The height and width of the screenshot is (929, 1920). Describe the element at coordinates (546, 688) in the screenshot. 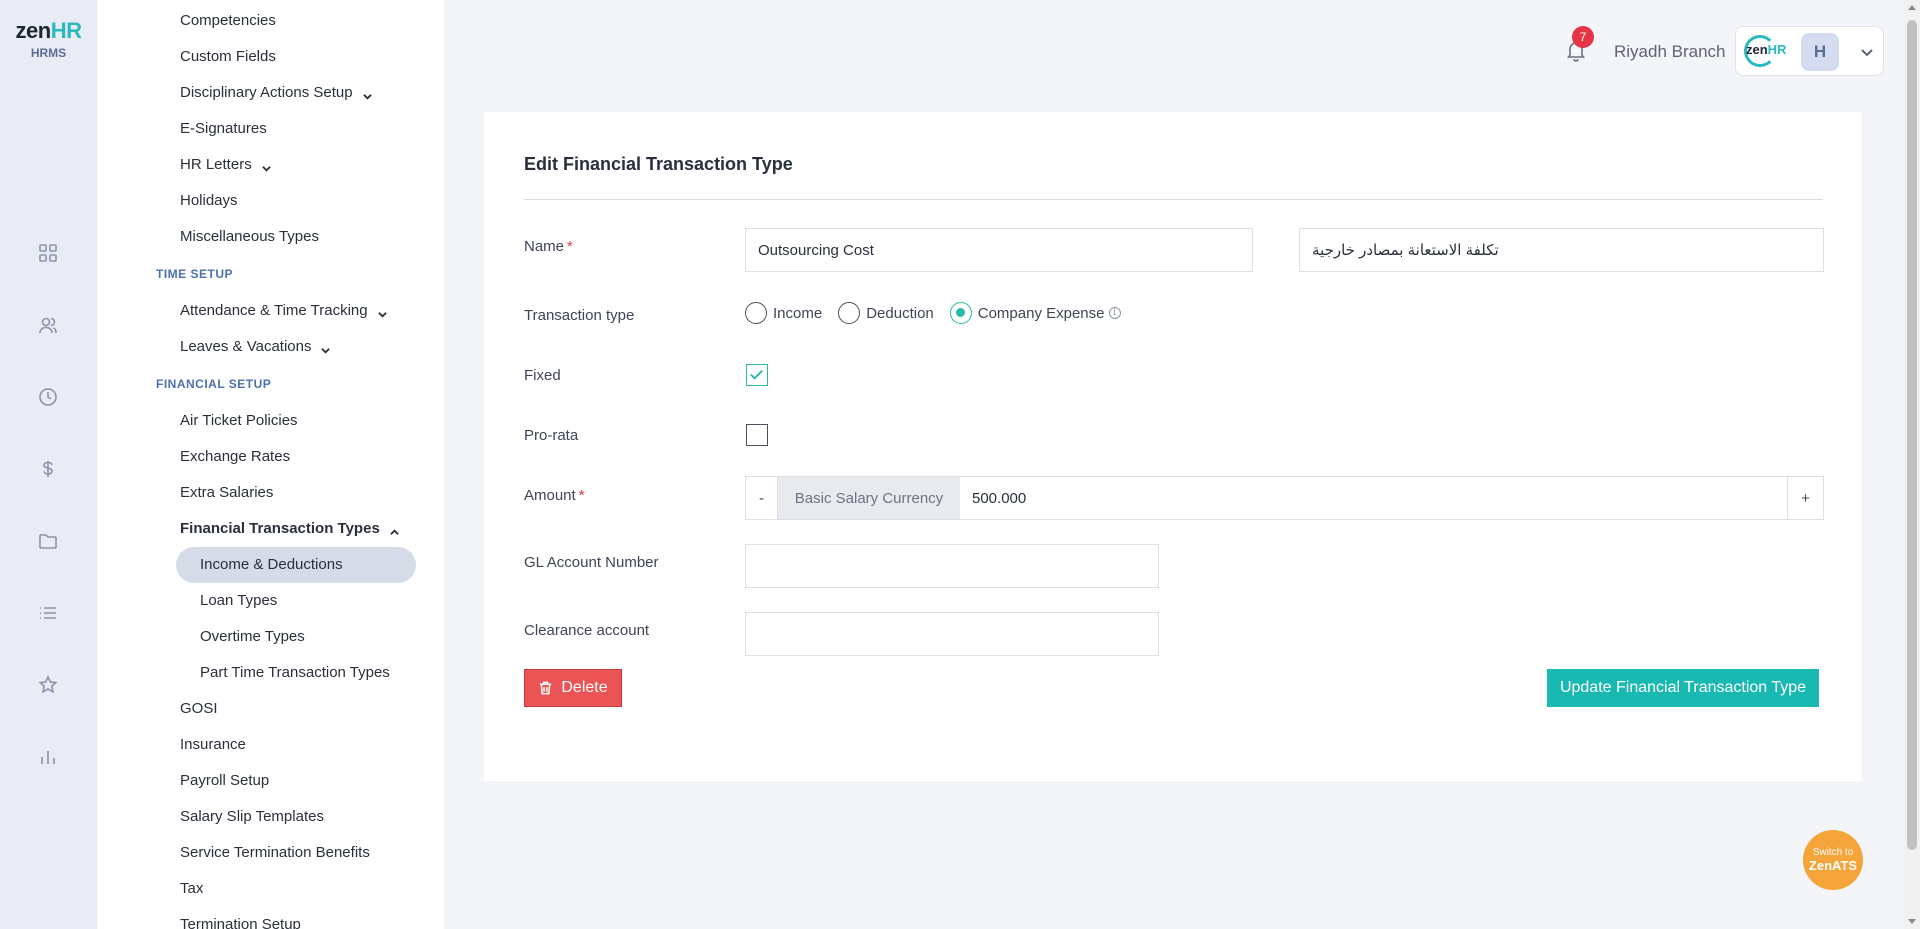

I see `trash-icon` at that location.